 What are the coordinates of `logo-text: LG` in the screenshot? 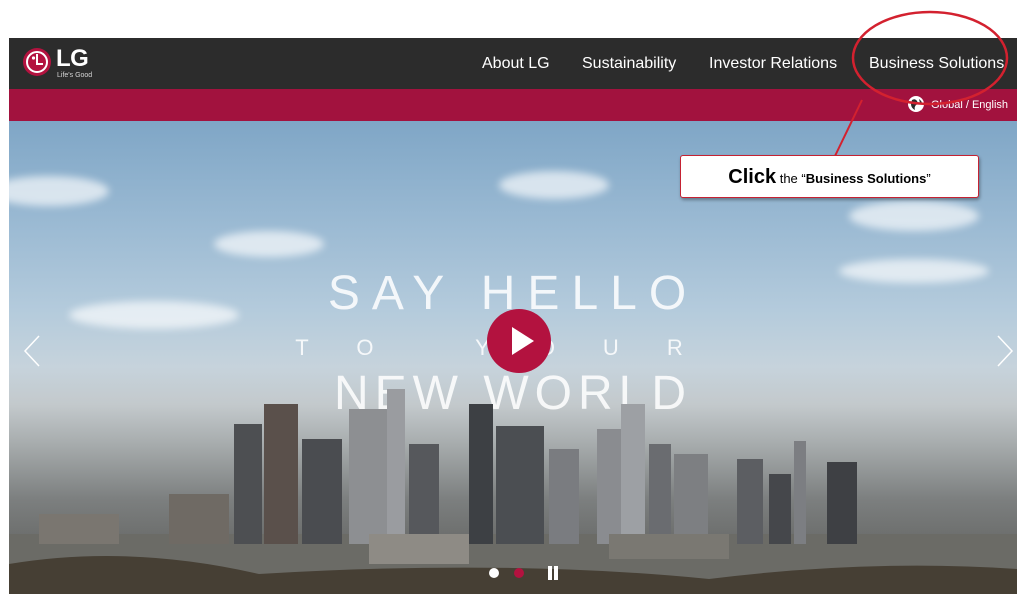 It's located at (72, 58).